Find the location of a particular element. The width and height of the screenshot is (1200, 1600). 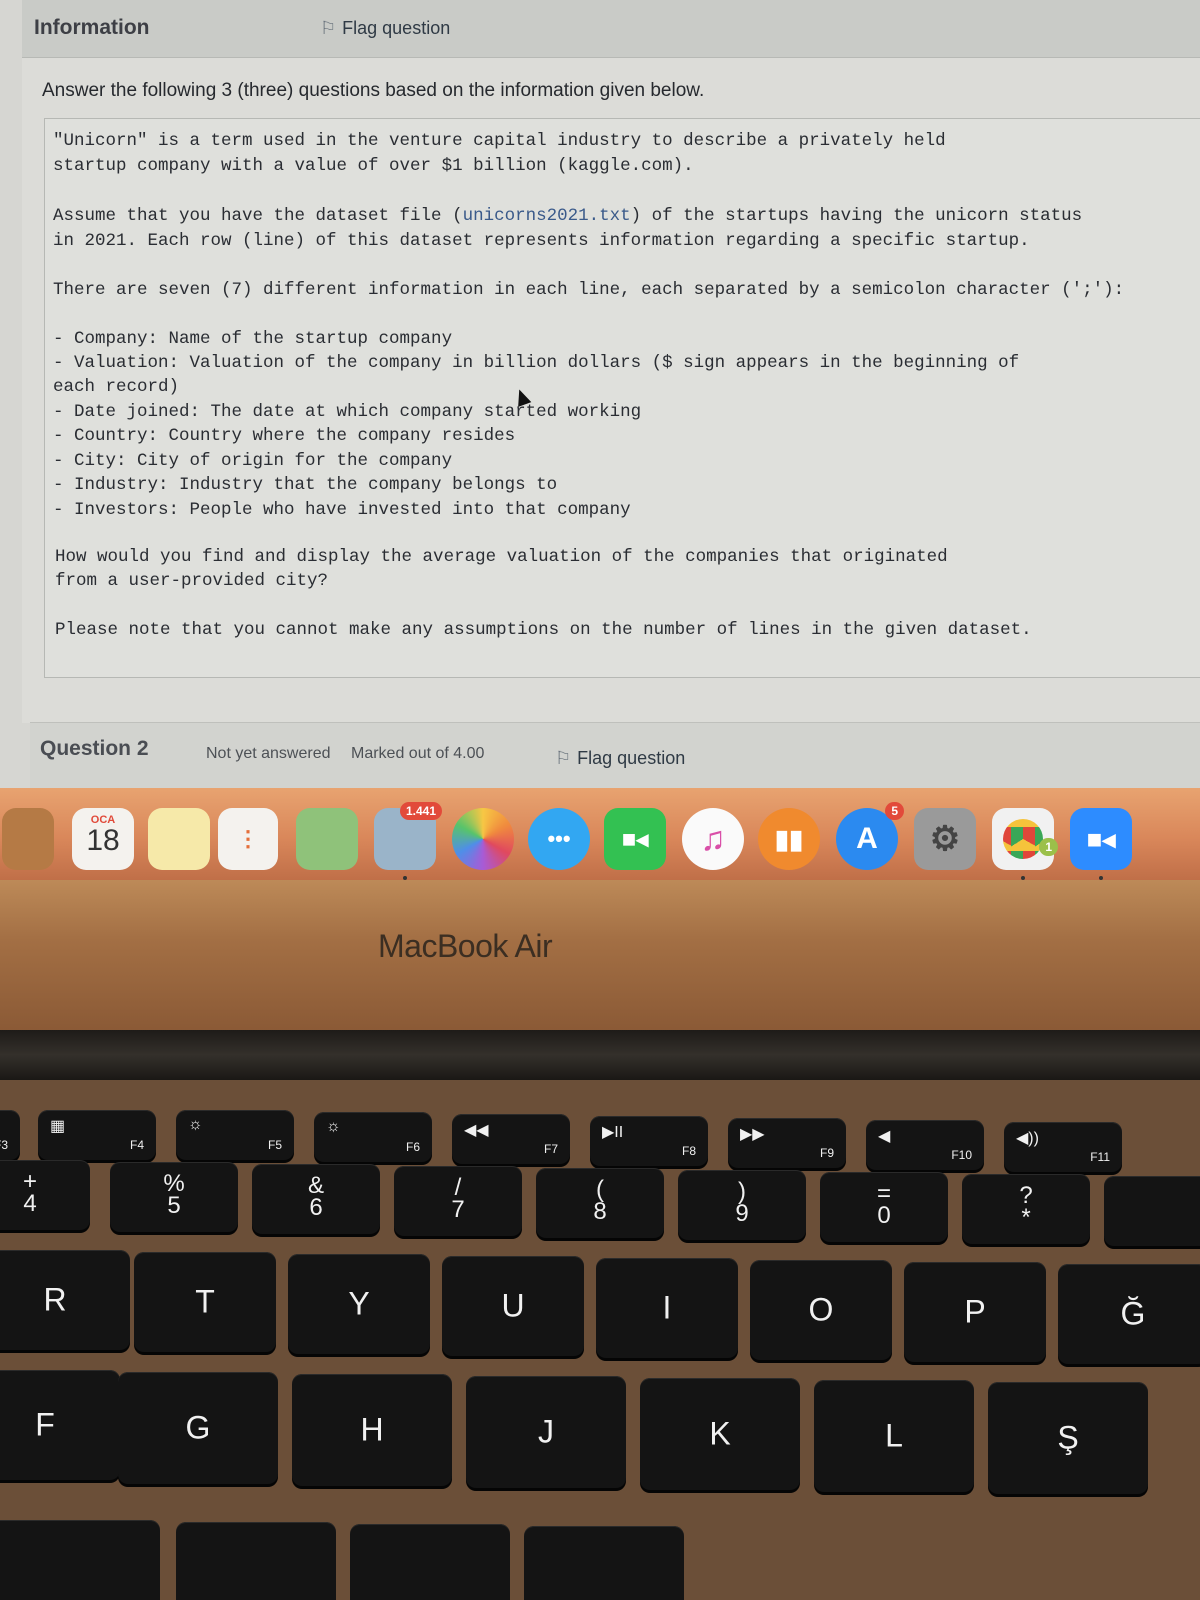

key-r: R is located at coordinates (65, 1300).